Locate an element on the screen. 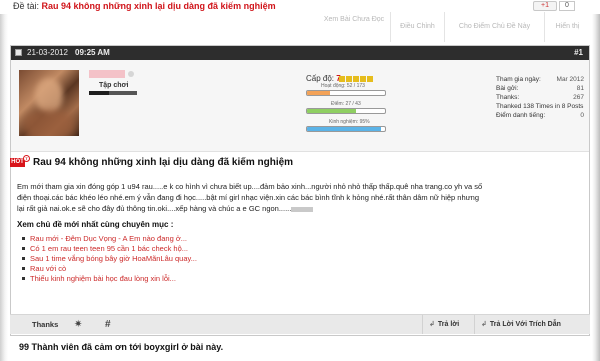  avatar-body is located at coordinates (49, 123).